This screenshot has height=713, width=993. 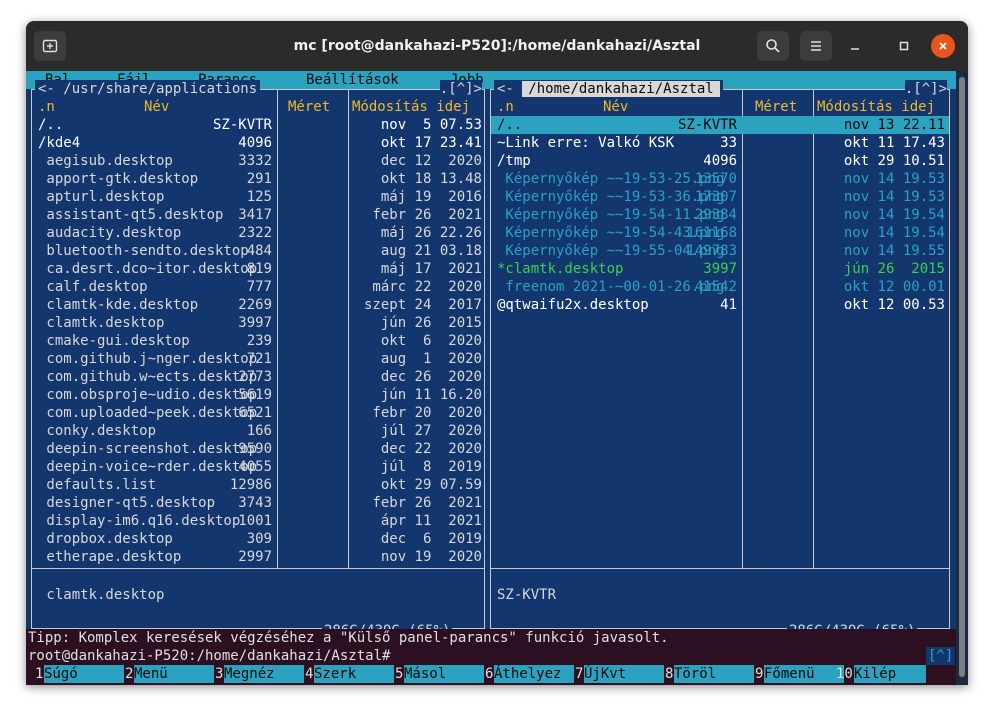 What do you see at coordinates (352, 80) in the screenshot?
I see `menu-item-beallitasok: Beállítások` at bounding box center [352, 80].